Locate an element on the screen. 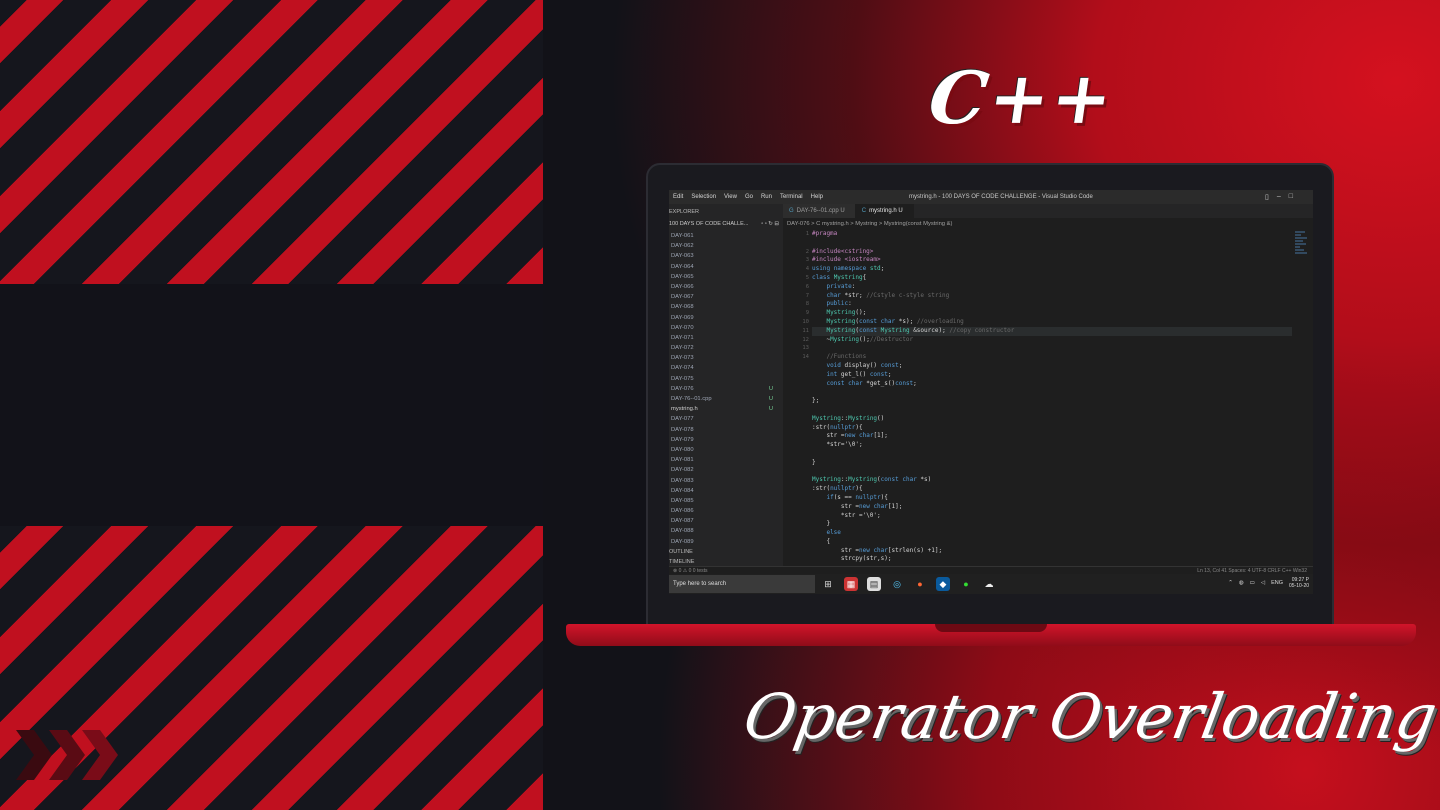 This screenshot has height=810, width=1440. sidebar-item: DAY-089 is located at coordinates (726, 542).